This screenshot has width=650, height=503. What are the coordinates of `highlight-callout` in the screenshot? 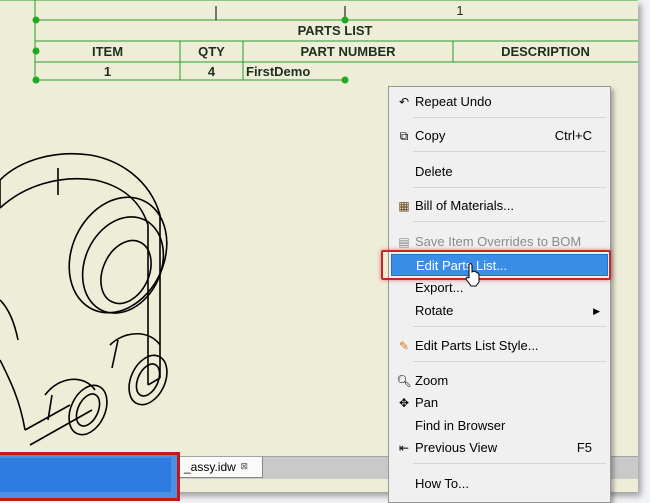 It's located at (496, 265).